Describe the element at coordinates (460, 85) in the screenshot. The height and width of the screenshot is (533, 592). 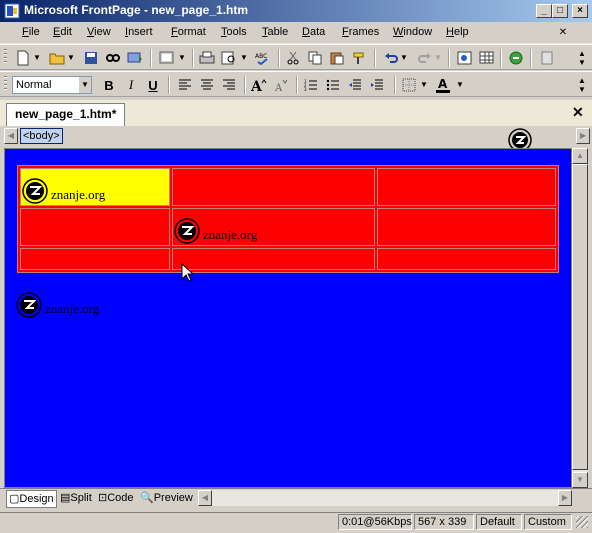
I see `font-color-dropdown-icon: ▼` at that location.